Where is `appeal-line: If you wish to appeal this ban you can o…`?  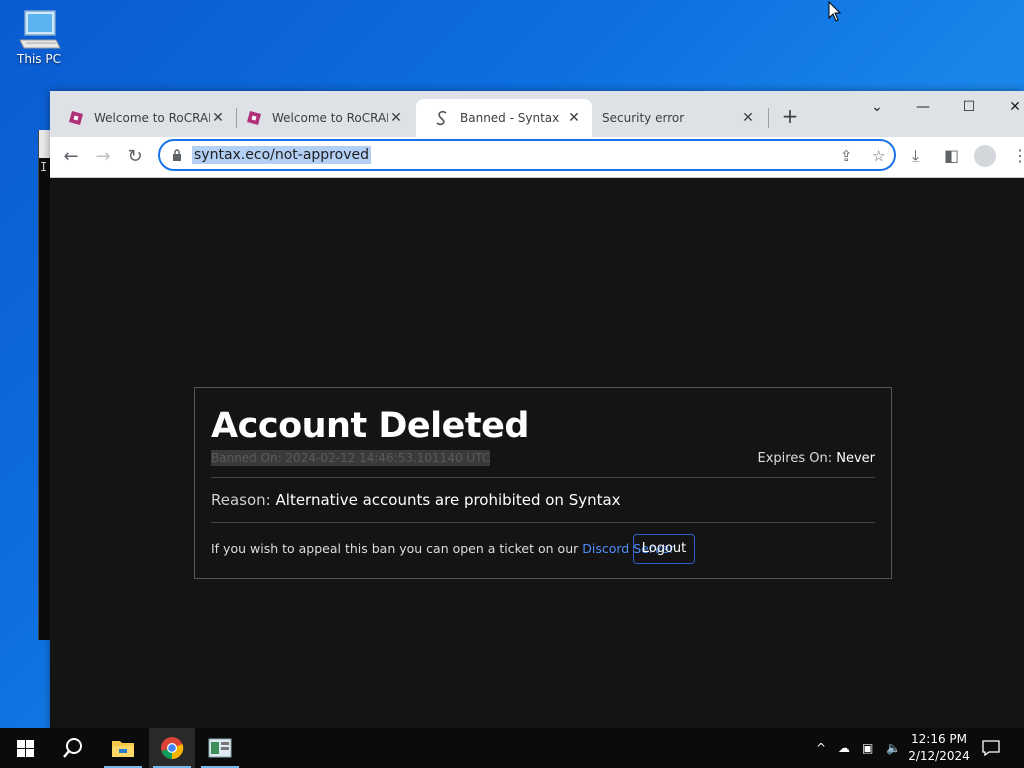
appeal-line: If you wish to appeal this ban you can o… is located at coordinates (442, 548).